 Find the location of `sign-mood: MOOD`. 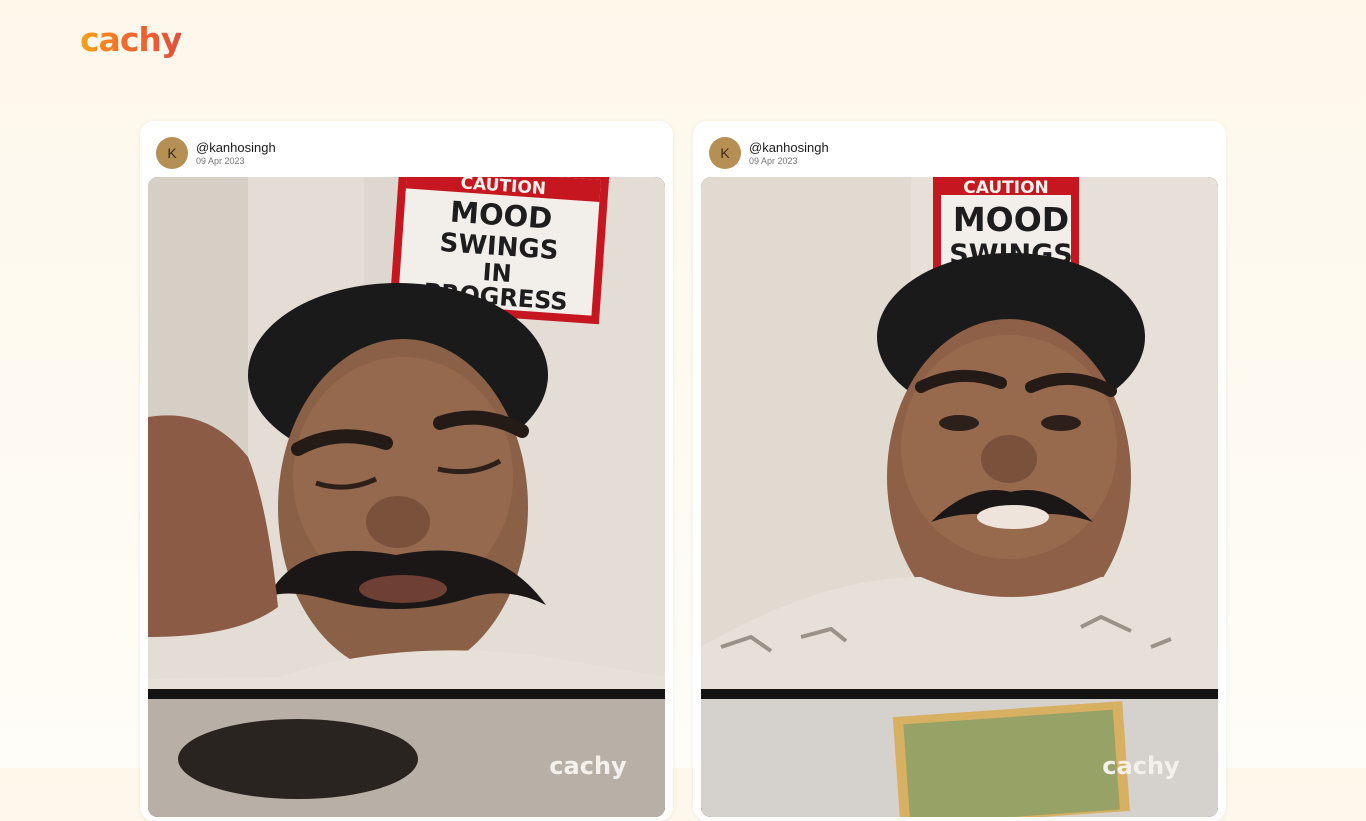

sign-mood: MOOD is located at coordinates (1011, 219).